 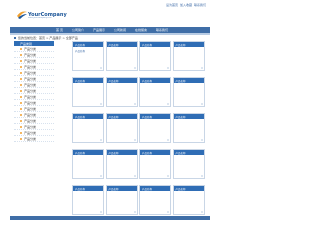 I want to click on nav-item-home: 首 页, so click(x=59, y=30).